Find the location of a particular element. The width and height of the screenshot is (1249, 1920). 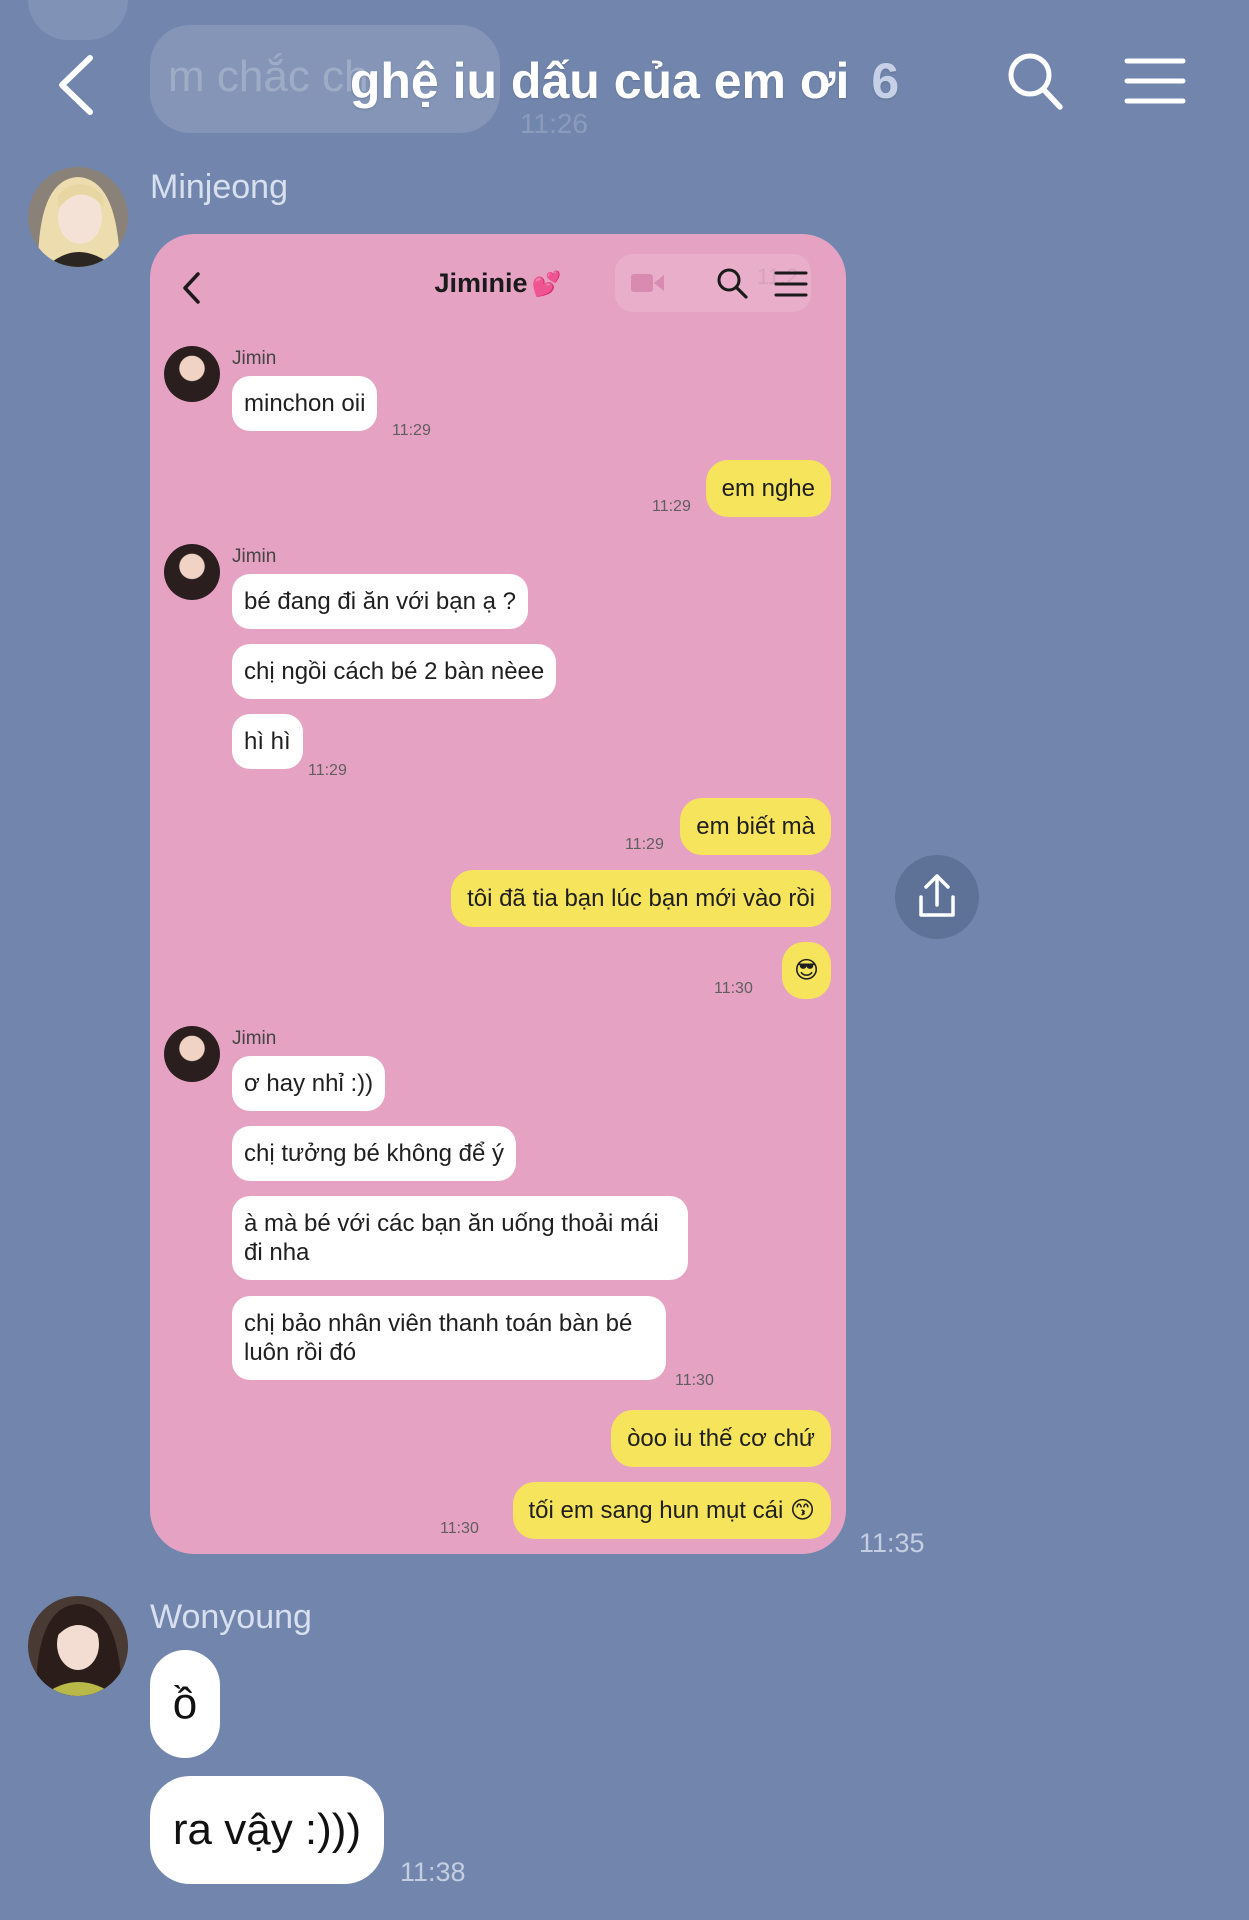

share-icon is located at coordinates (937, 895).